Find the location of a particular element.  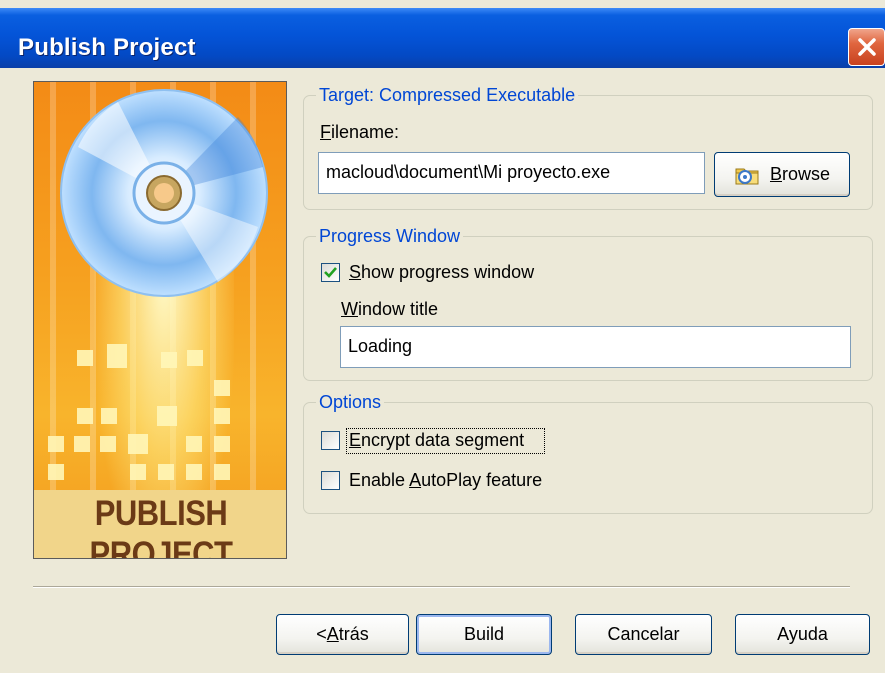

button-separator is located at coordinates (441, 587).